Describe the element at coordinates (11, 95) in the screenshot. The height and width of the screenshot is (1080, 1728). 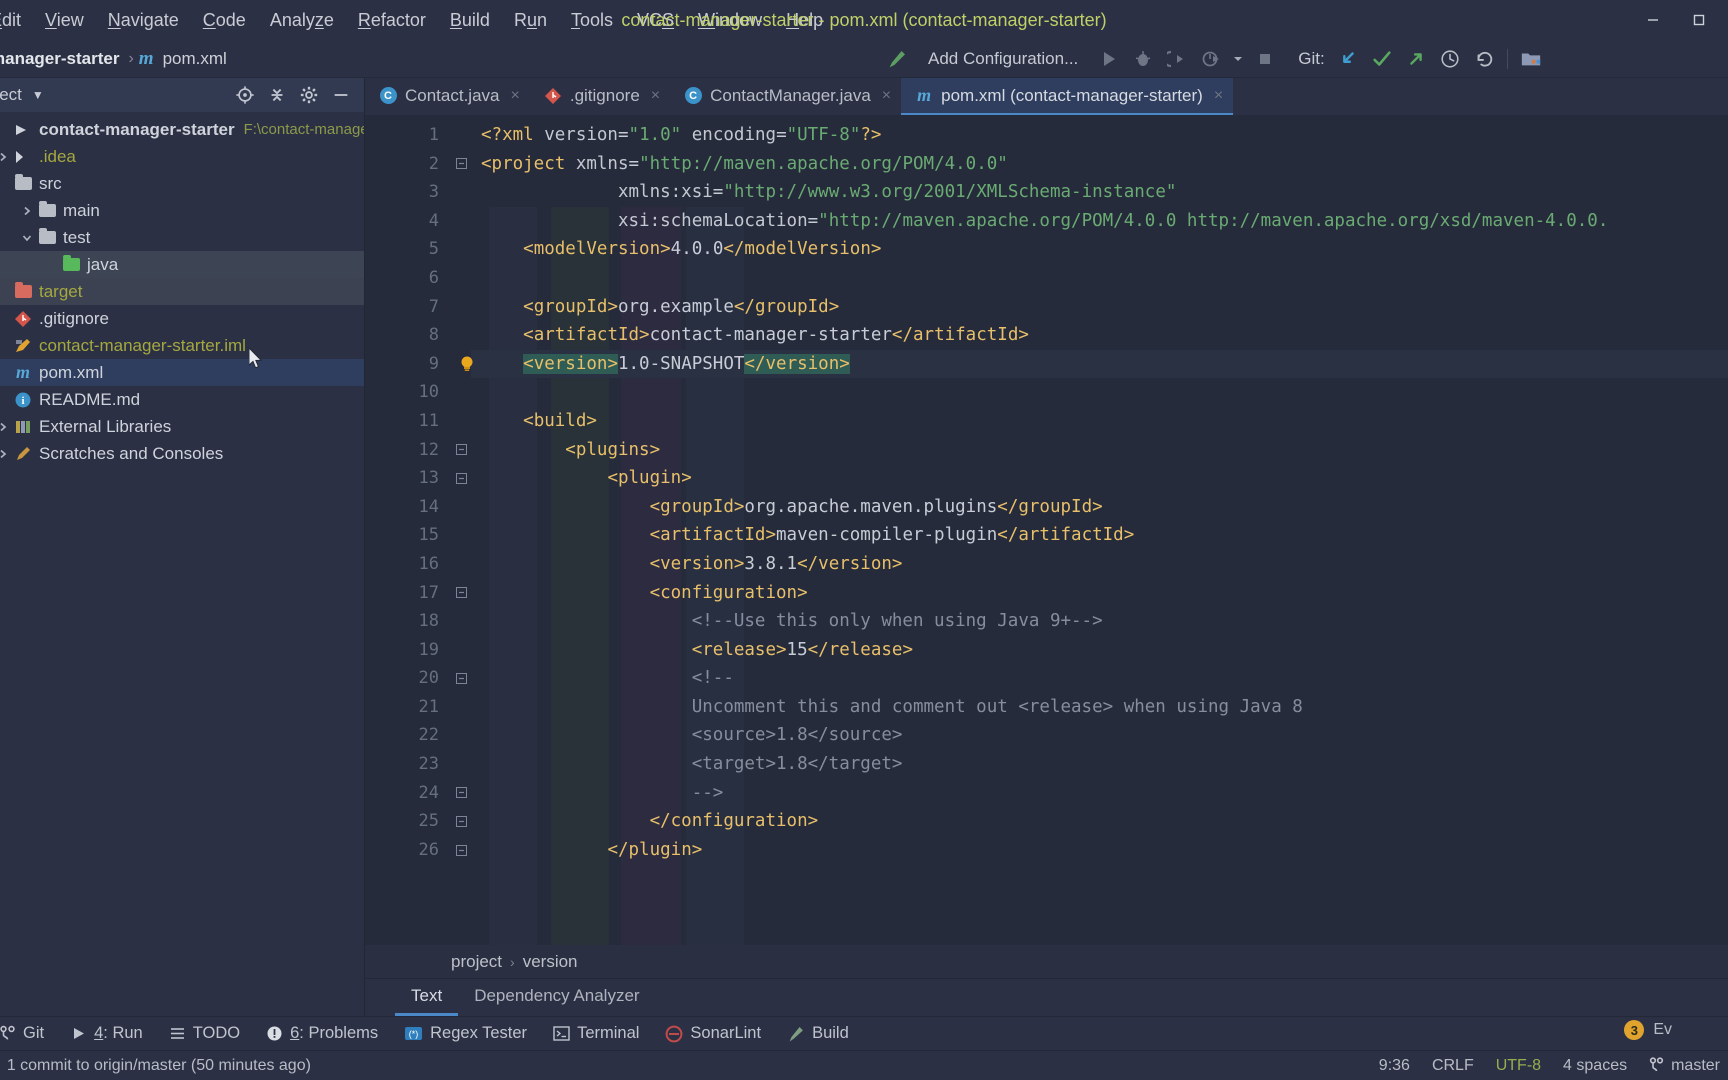
I see `project-pane-title: oject` at that location.